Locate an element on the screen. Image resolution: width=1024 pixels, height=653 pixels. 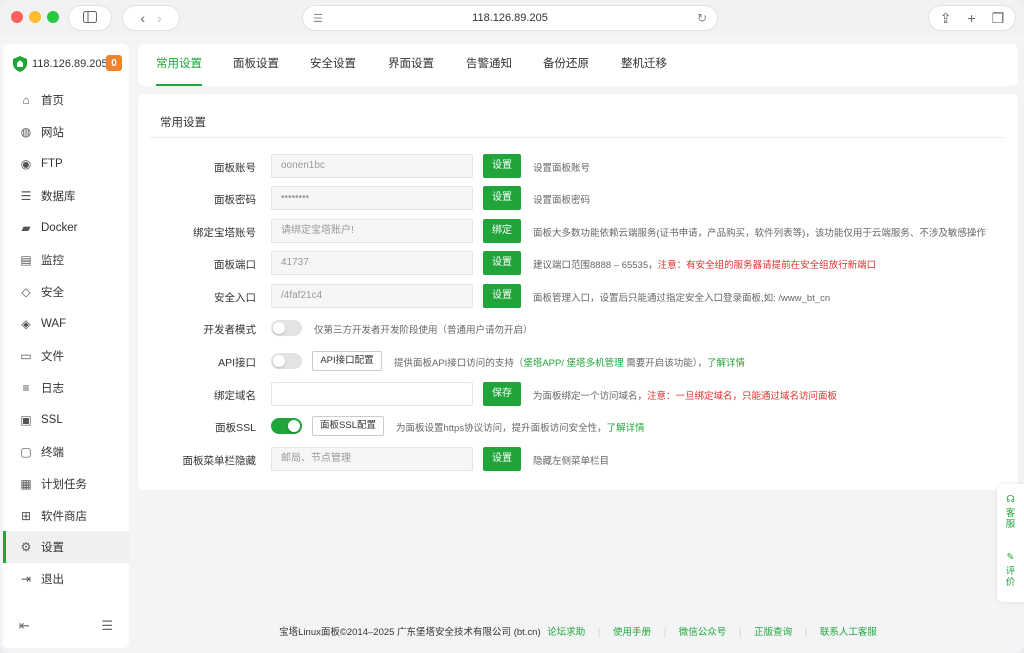
entry-set-button: 设置 is located at coordinates (502, 296).